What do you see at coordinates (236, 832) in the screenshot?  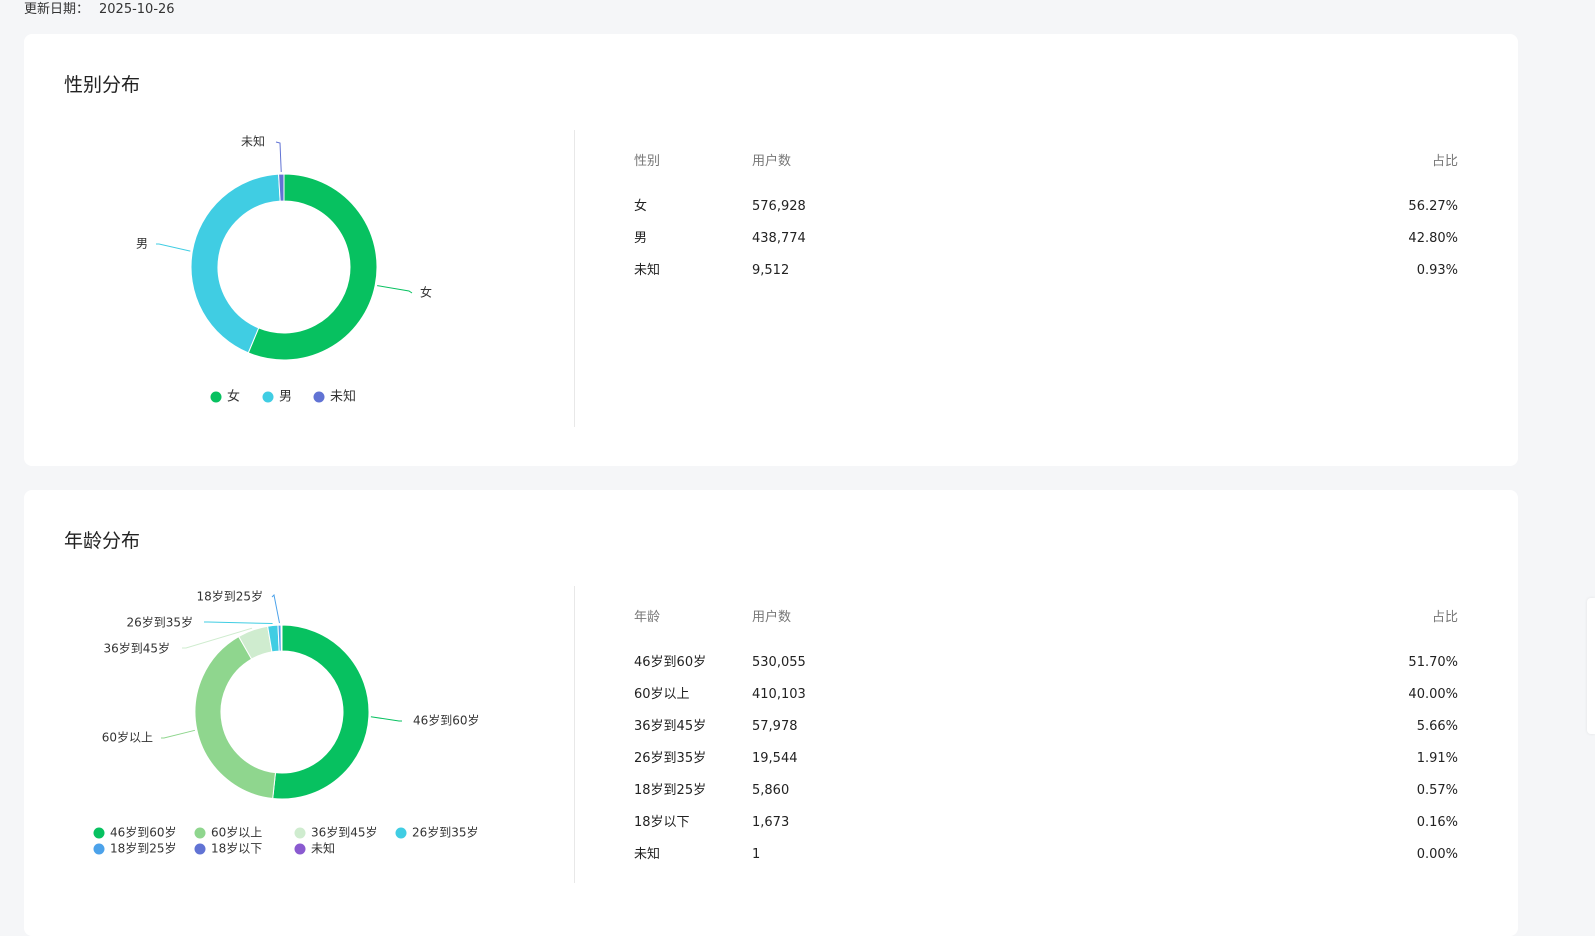 I see `legend-label-1: 60岁以上` at bounding box center [236, 832].